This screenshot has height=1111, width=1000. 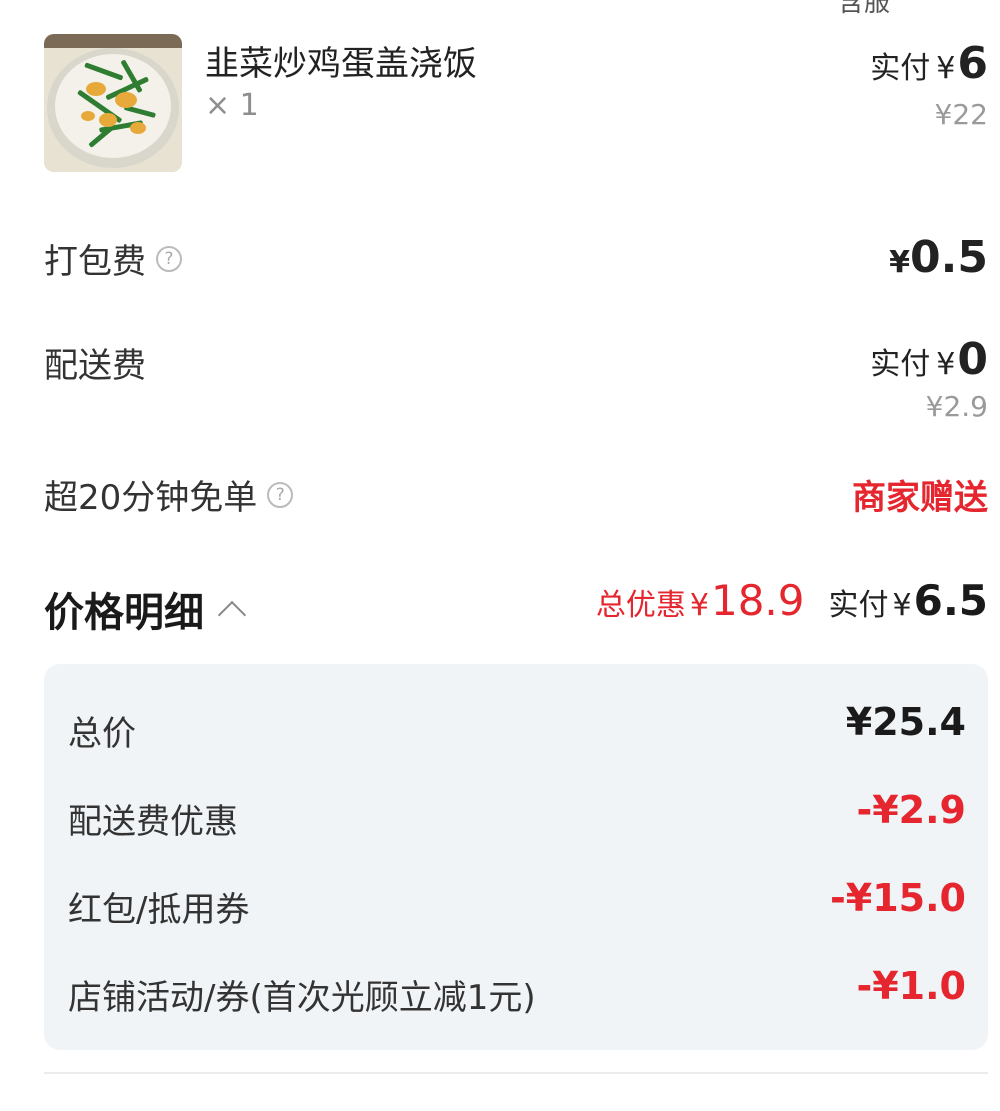 What do you see at coordinates (900, 364) in the screenshot?
I see `delivery-pay-label: 实付` at bounding box center [900, 364].